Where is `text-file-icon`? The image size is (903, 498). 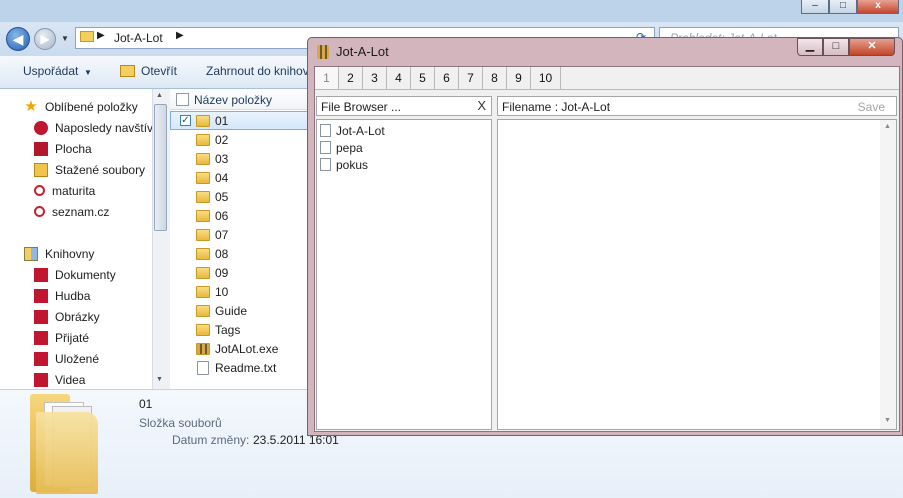
text-file-icon is located at coordinates (203, 367).